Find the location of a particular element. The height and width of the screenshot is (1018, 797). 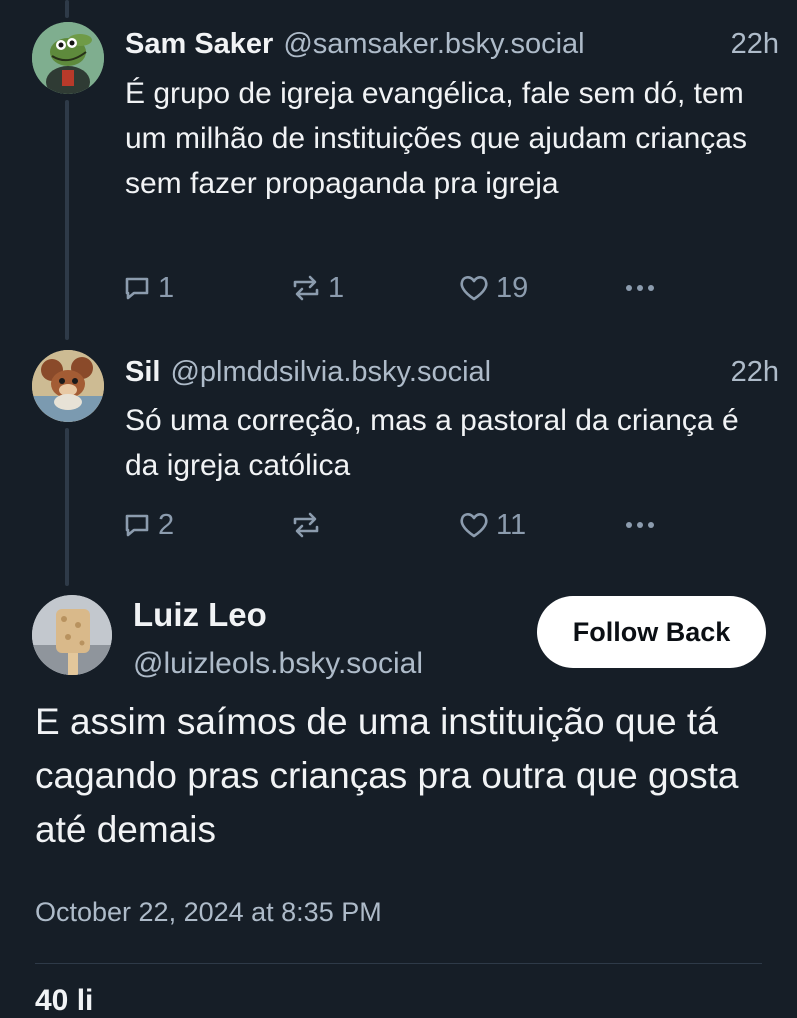

like-count: 19 is located at coordinates (512, 287).